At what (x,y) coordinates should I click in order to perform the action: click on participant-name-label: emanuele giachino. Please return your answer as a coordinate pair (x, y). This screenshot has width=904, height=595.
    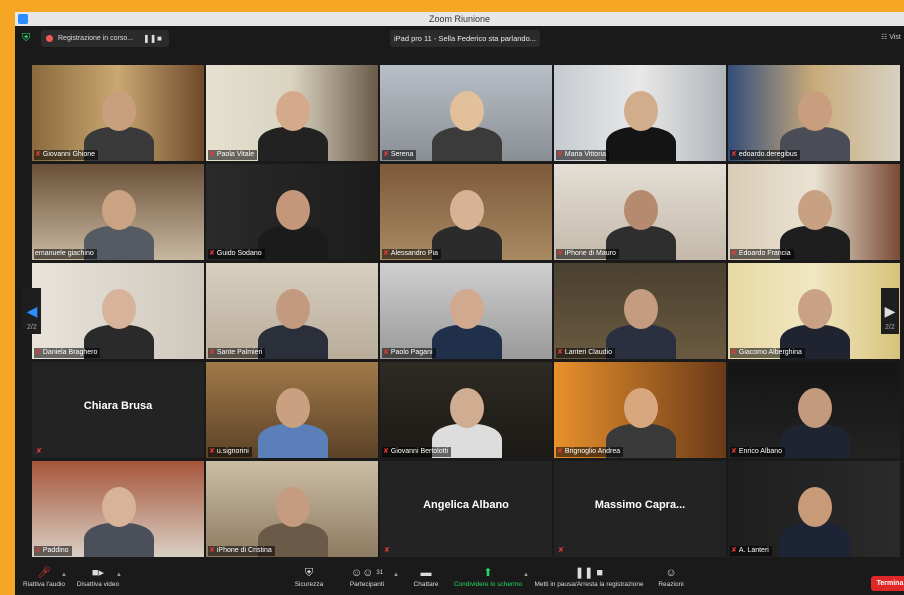
    Looking at the image, I should click on (65, 254).